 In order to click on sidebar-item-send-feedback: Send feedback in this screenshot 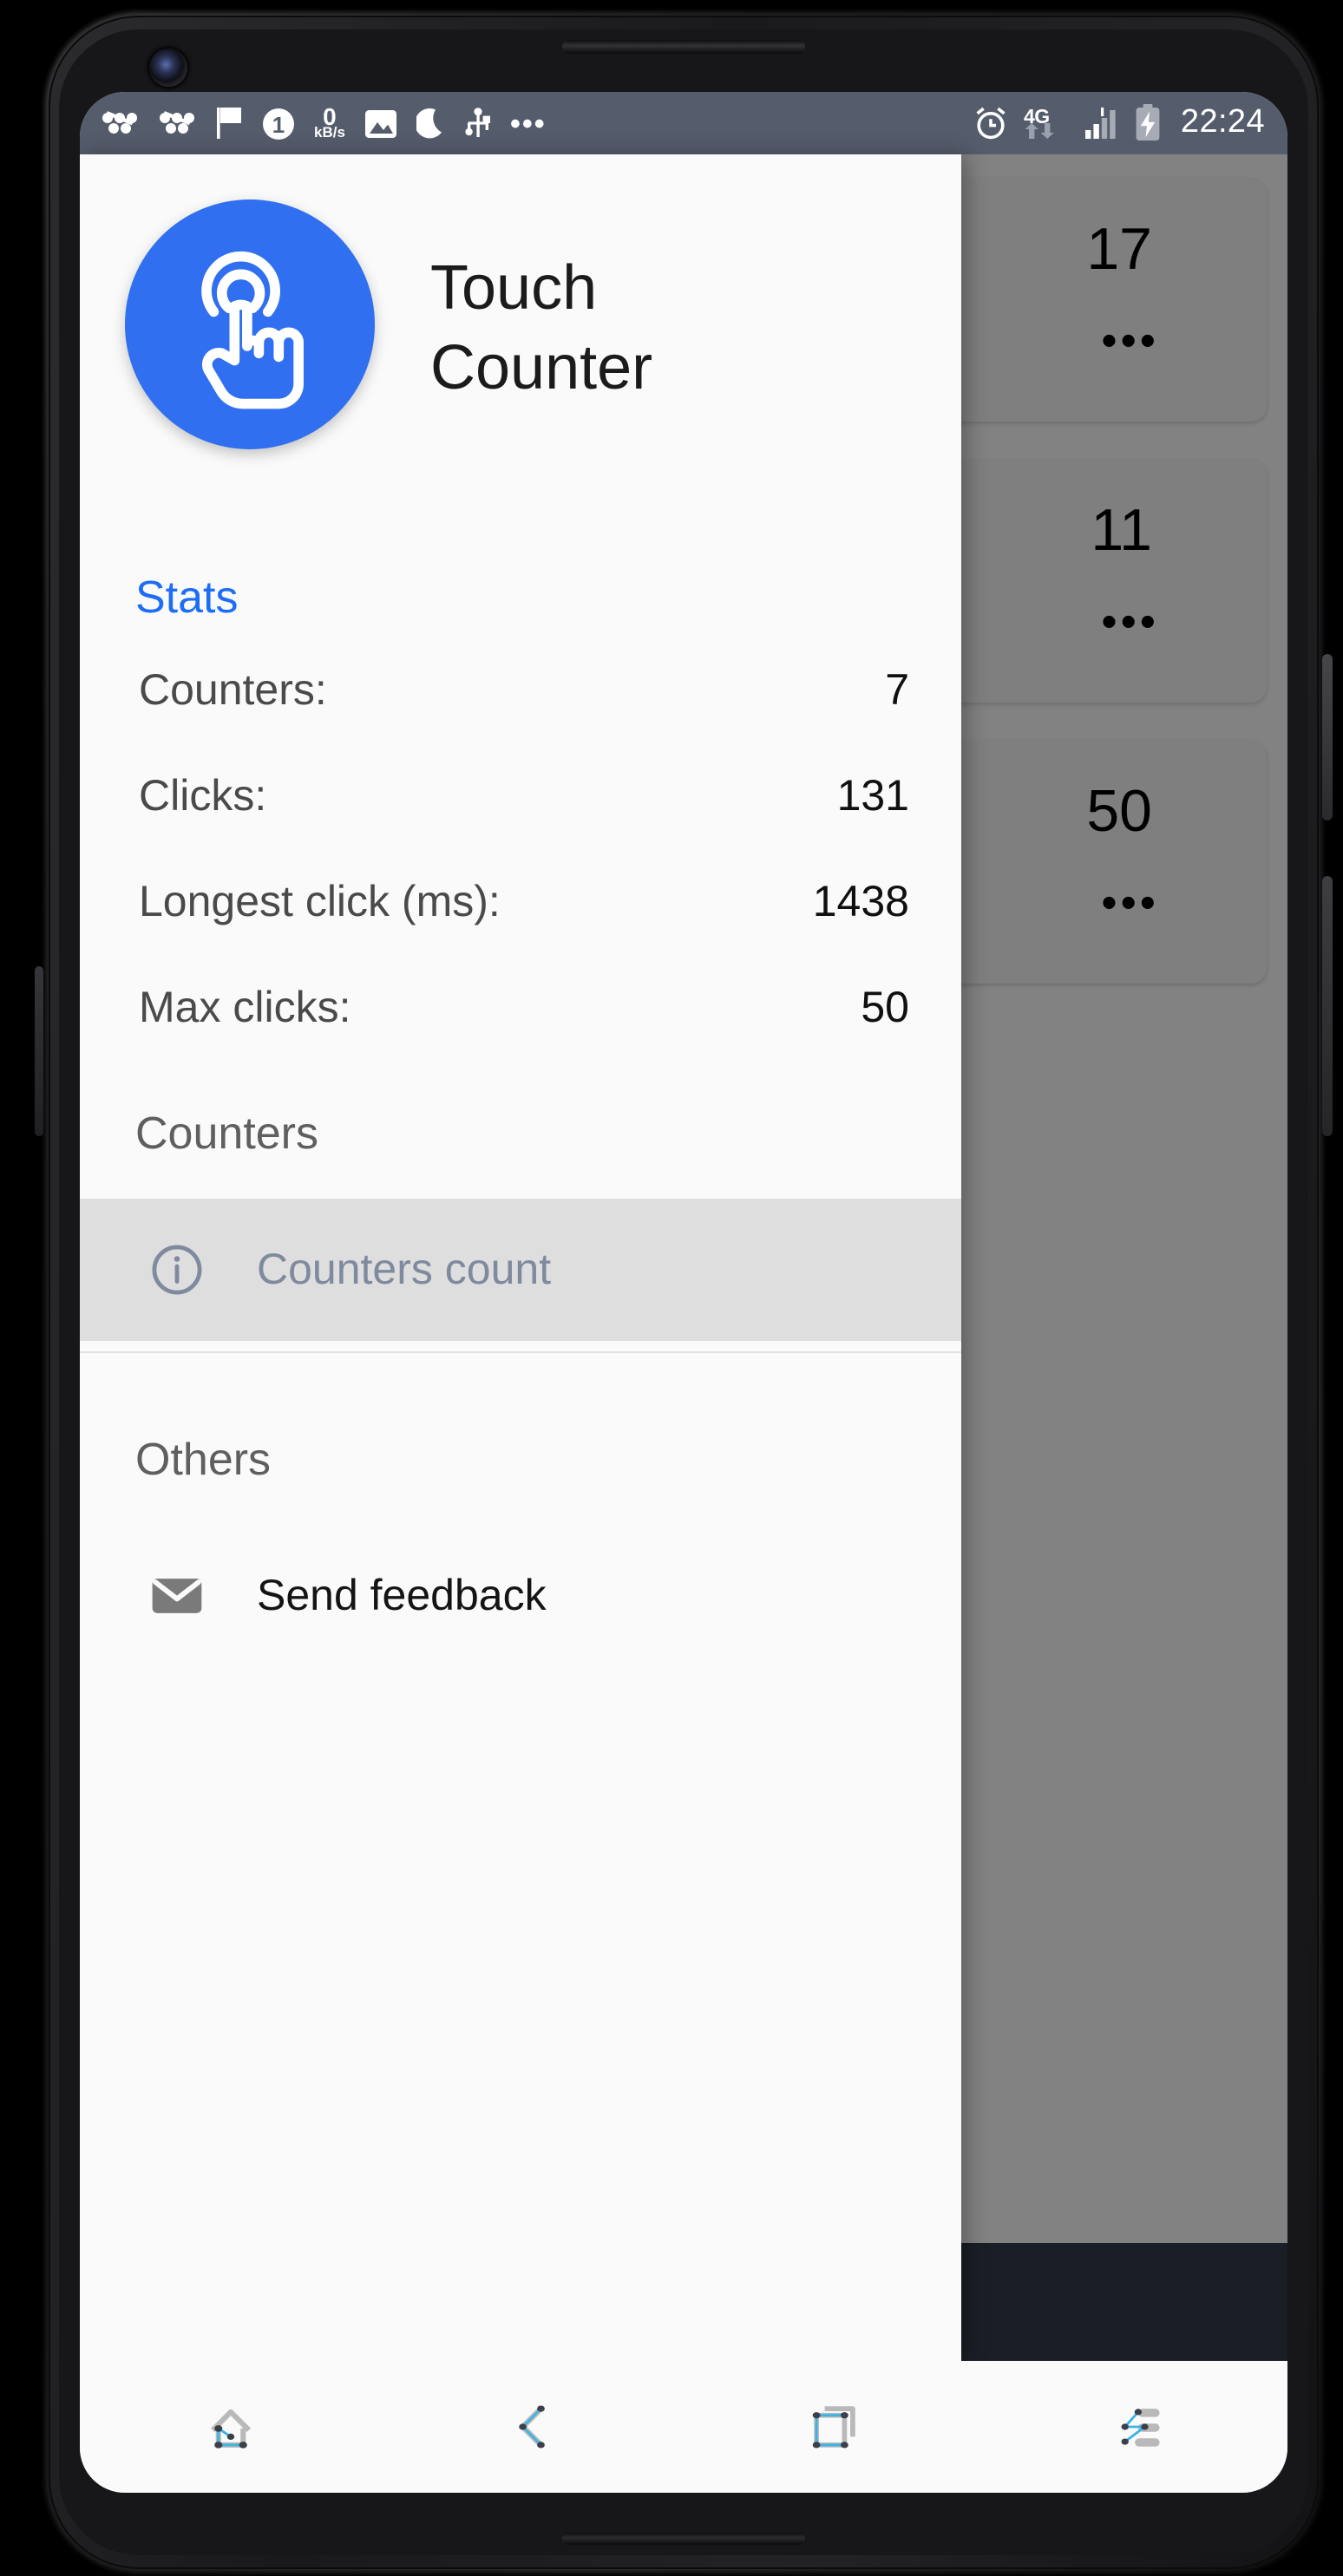, I will do `click(520, 1596)`.